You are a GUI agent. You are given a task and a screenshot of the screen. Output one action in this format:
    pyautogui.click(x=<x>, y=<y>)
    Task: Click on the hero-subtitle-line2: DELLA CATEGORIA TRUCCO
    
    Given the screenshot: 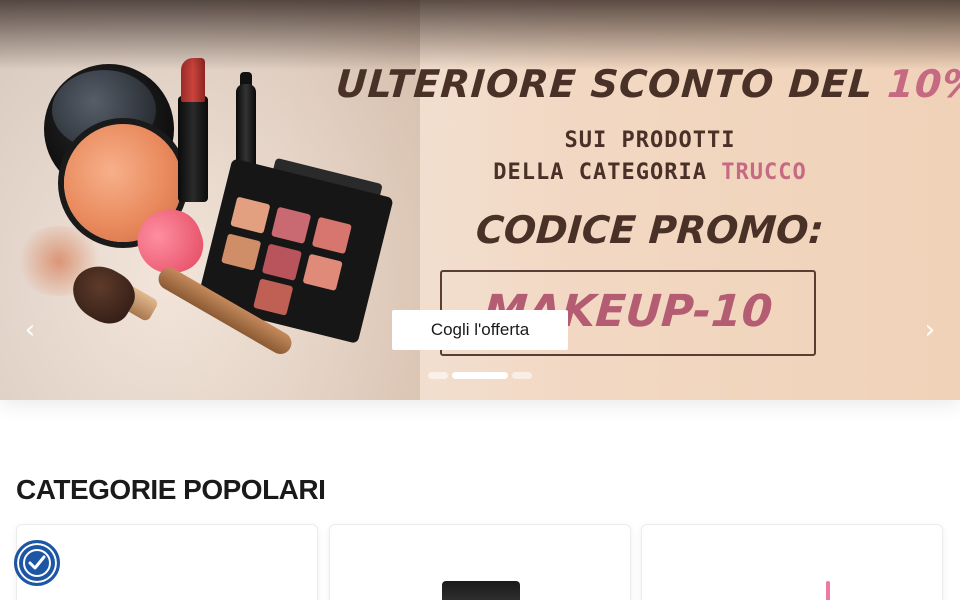 What is the action you would take?
    pyautogui.click(x=650, y=172)
    